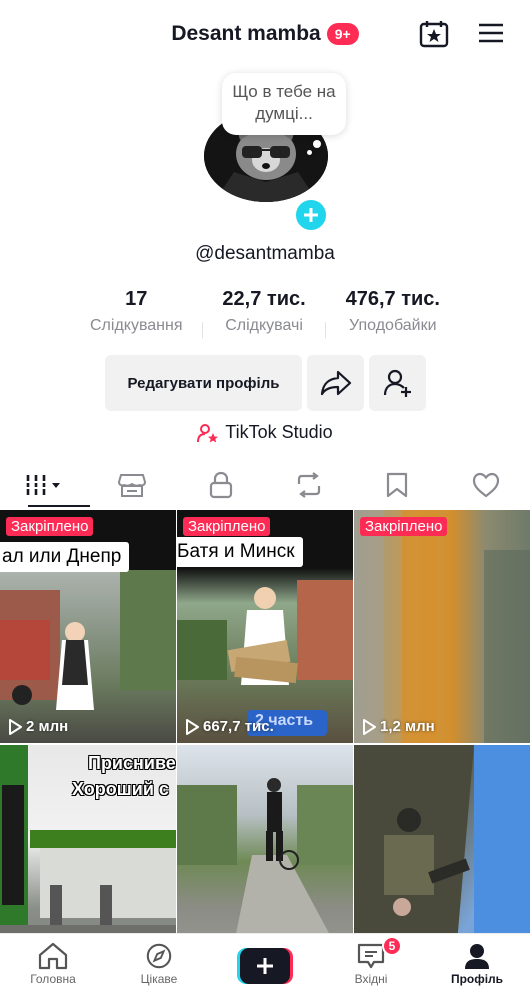 The height and width of the screenshot is (999, 530). What do you see at coordinates (203, 383) in the screenshot?
I see `edit-profile-button: Редагувати профіль` at bounding box center [203, 383].